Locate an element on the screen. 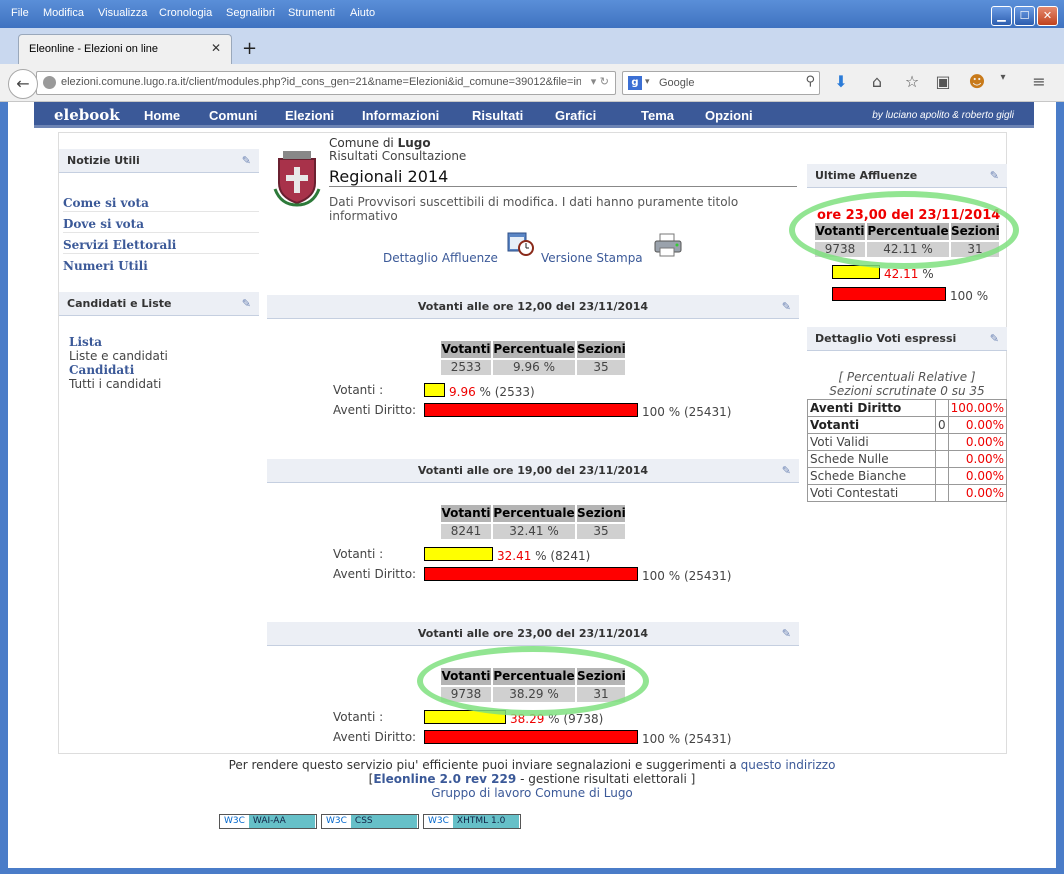  divider is located at coordinates (161, 253).